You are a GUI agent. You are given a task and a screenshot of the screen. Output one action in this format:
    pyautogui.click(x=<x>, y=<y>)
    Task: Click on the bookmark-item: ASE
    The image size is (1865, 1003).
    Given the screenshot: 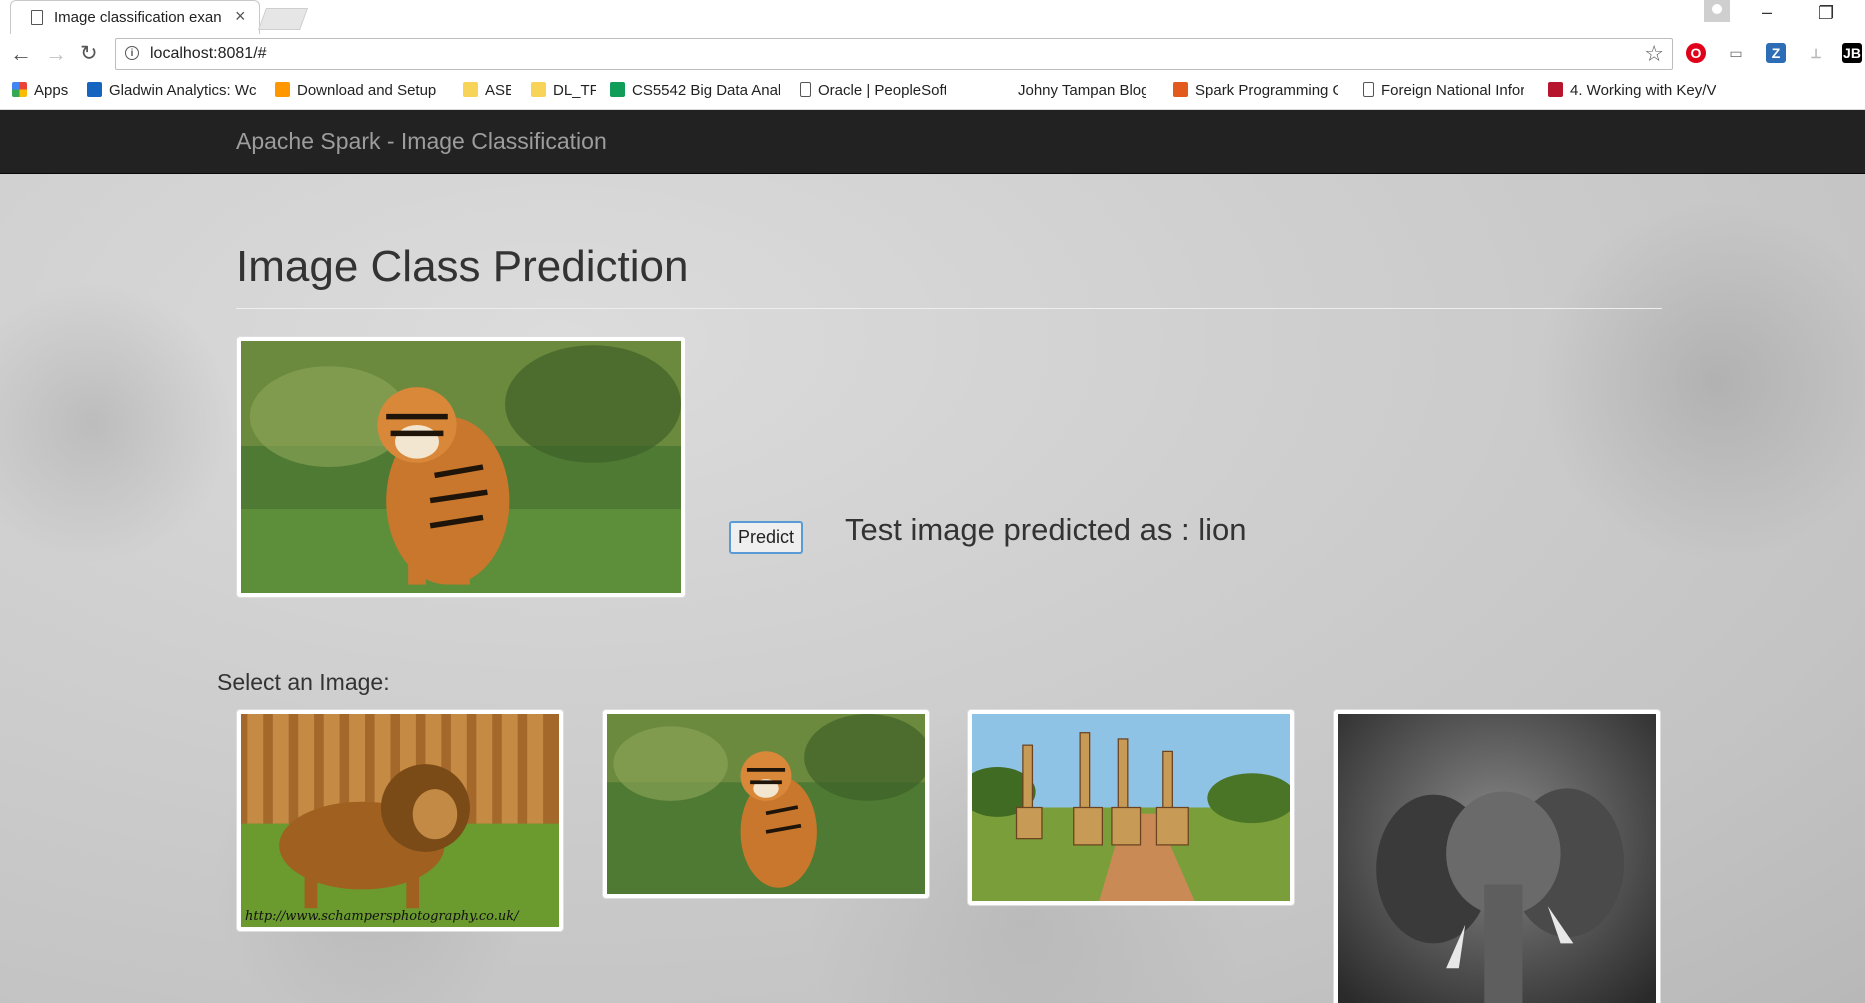 What is the action you would take?
    pyautogui.click(x=487, y=90)
    